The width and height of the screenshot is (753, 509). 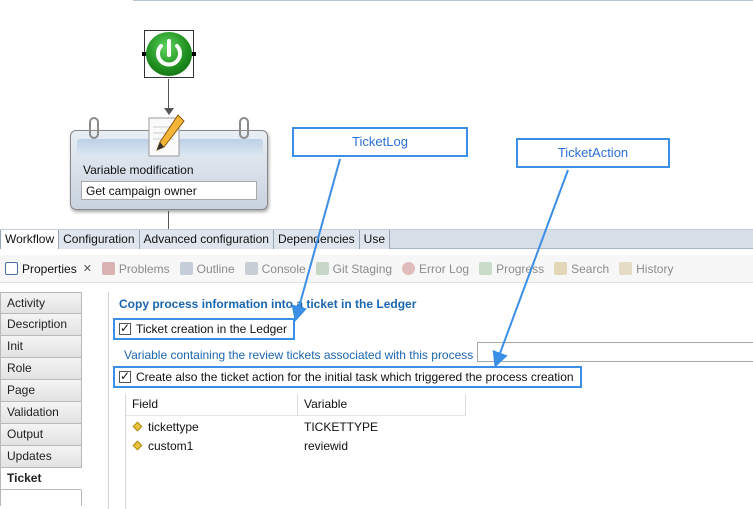 What do you see at coordinates (615, 352) in the screenshot?
I see `review-tickets-variable-input` at bounding box center [615, 352].